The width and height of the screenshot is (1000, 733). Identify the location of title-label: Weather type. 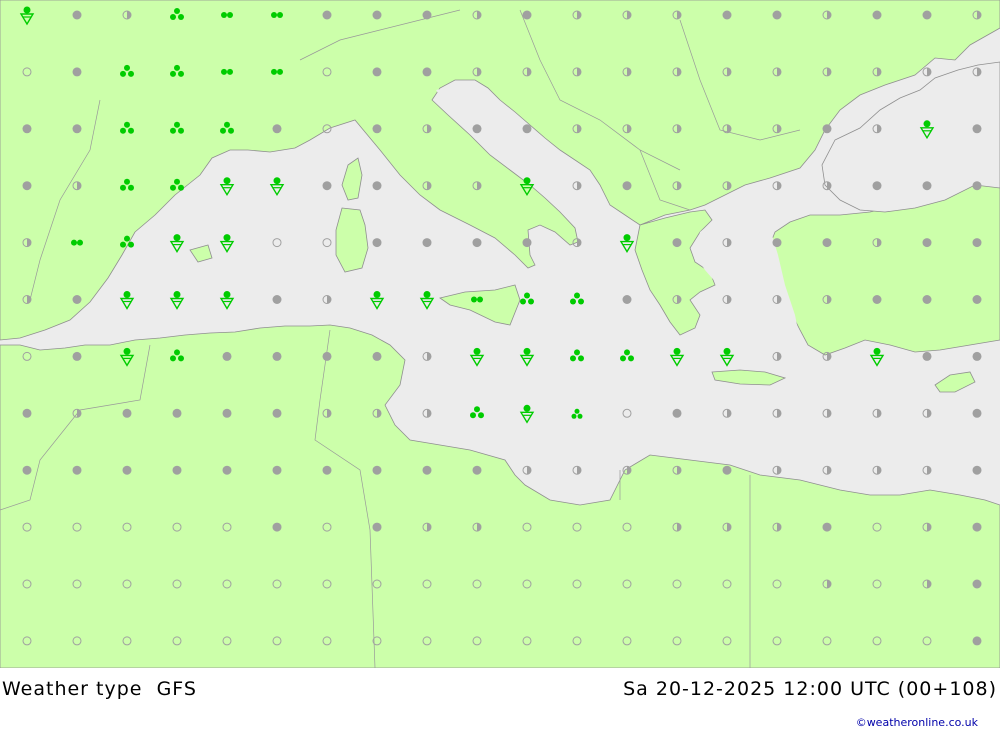
(72, 689).